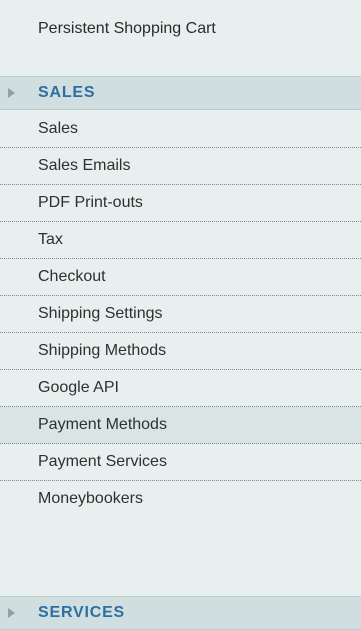  I want to click on sidebar-item-pdf-print-outs: PDF Print-outs, so click(180, 203).